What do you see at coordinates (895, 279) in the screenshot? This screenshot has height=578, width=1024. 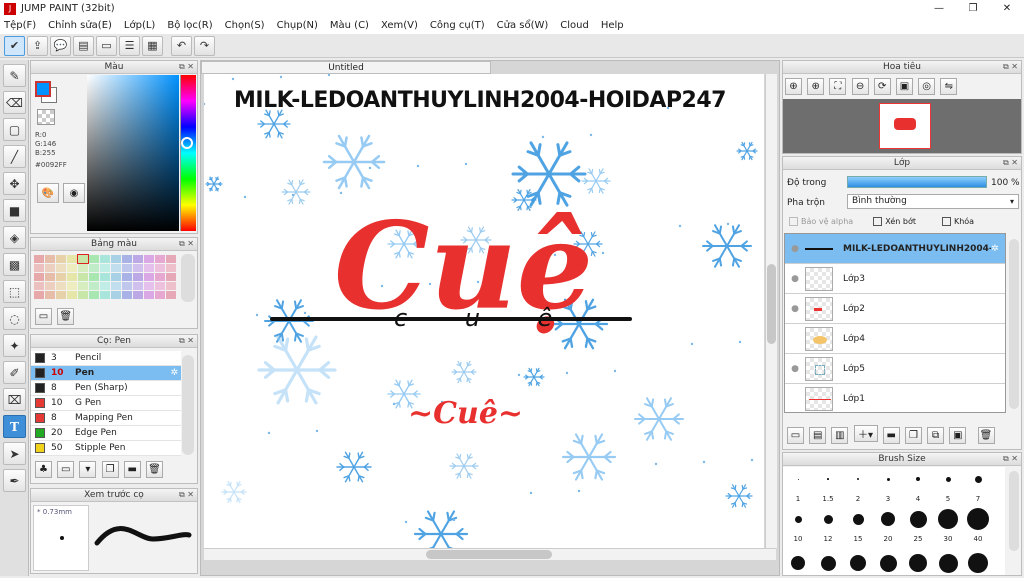 I see `layer-row-lop3: ● Lớp3` at bounding box center [895, 279].